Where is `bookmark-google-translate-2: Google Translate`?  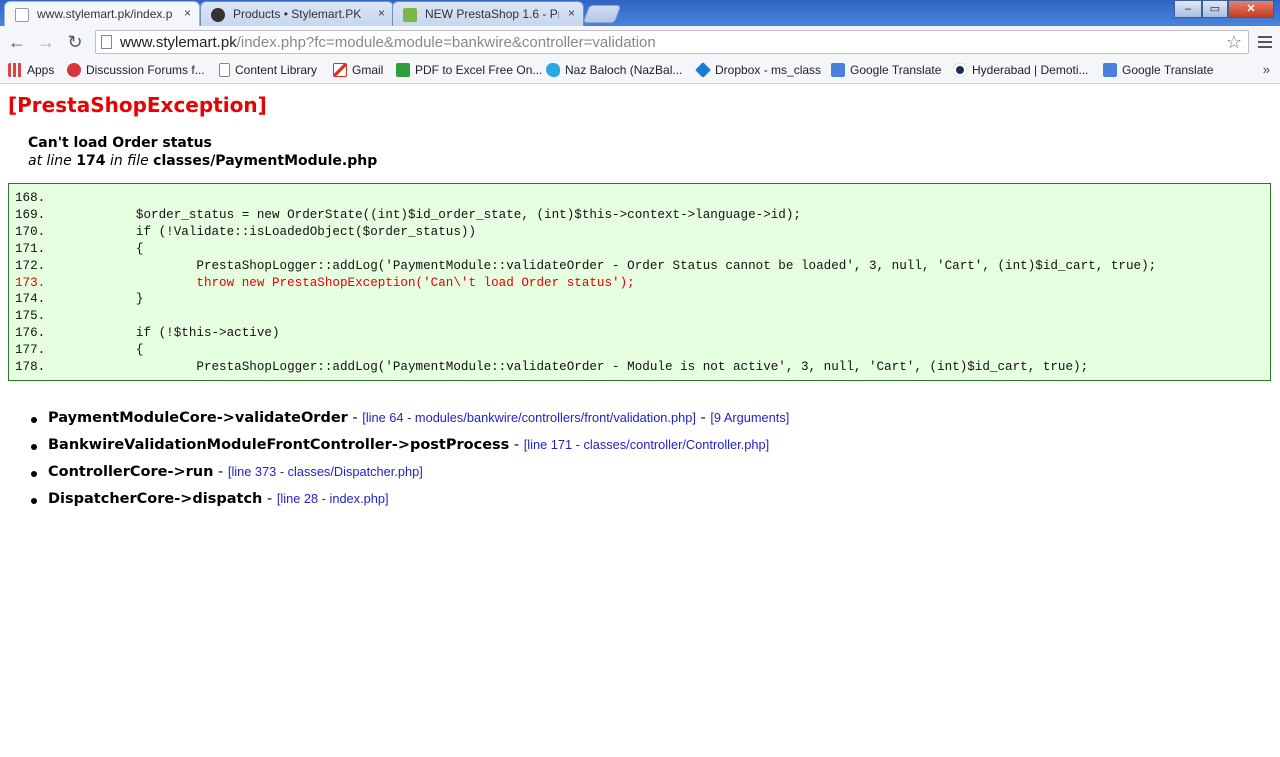 bookmark-google-translate-2: Google Translate is located at coordinates (1158, 70).